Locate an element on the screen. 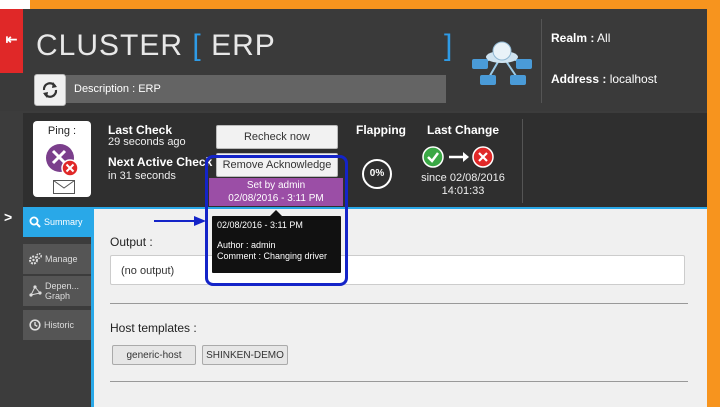  output-label: Output : is located at coordinates (131, 242).